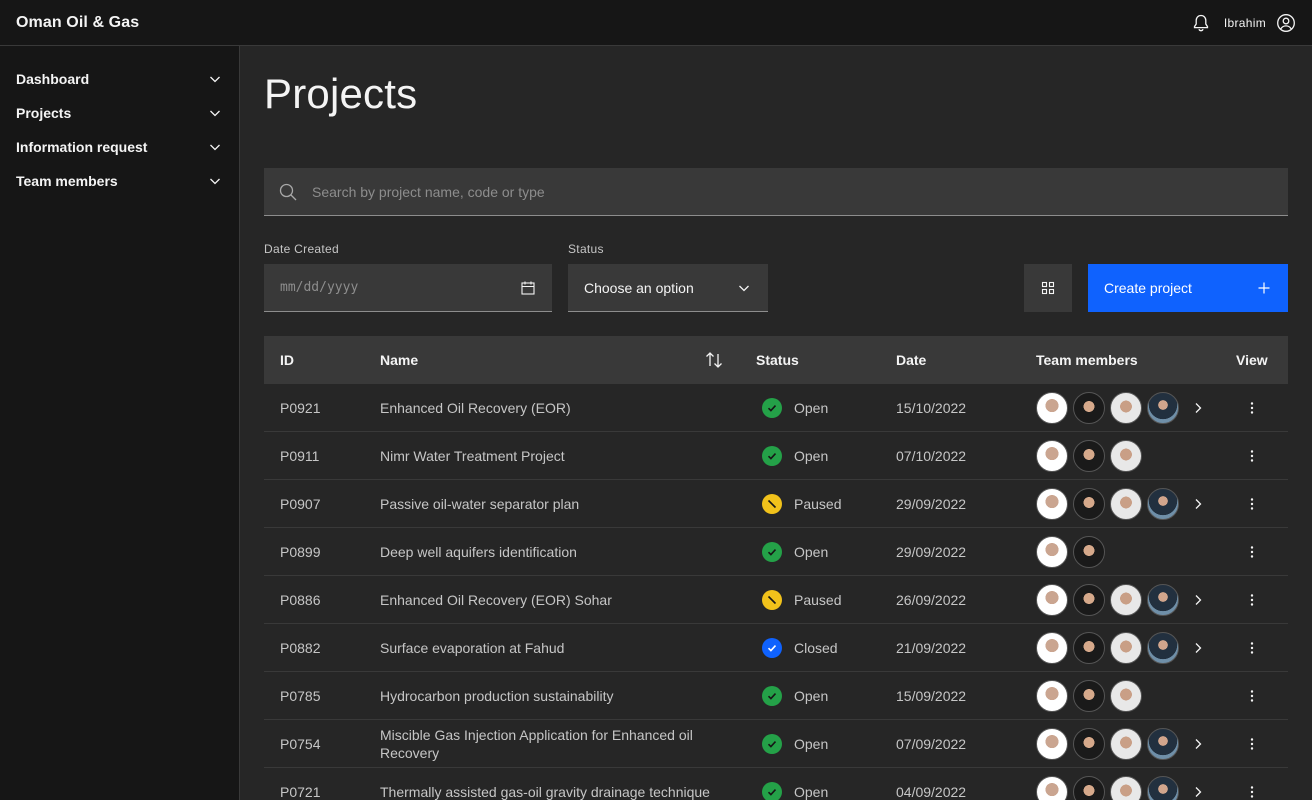  I want to click on calendar-icon, so click(528, 288).